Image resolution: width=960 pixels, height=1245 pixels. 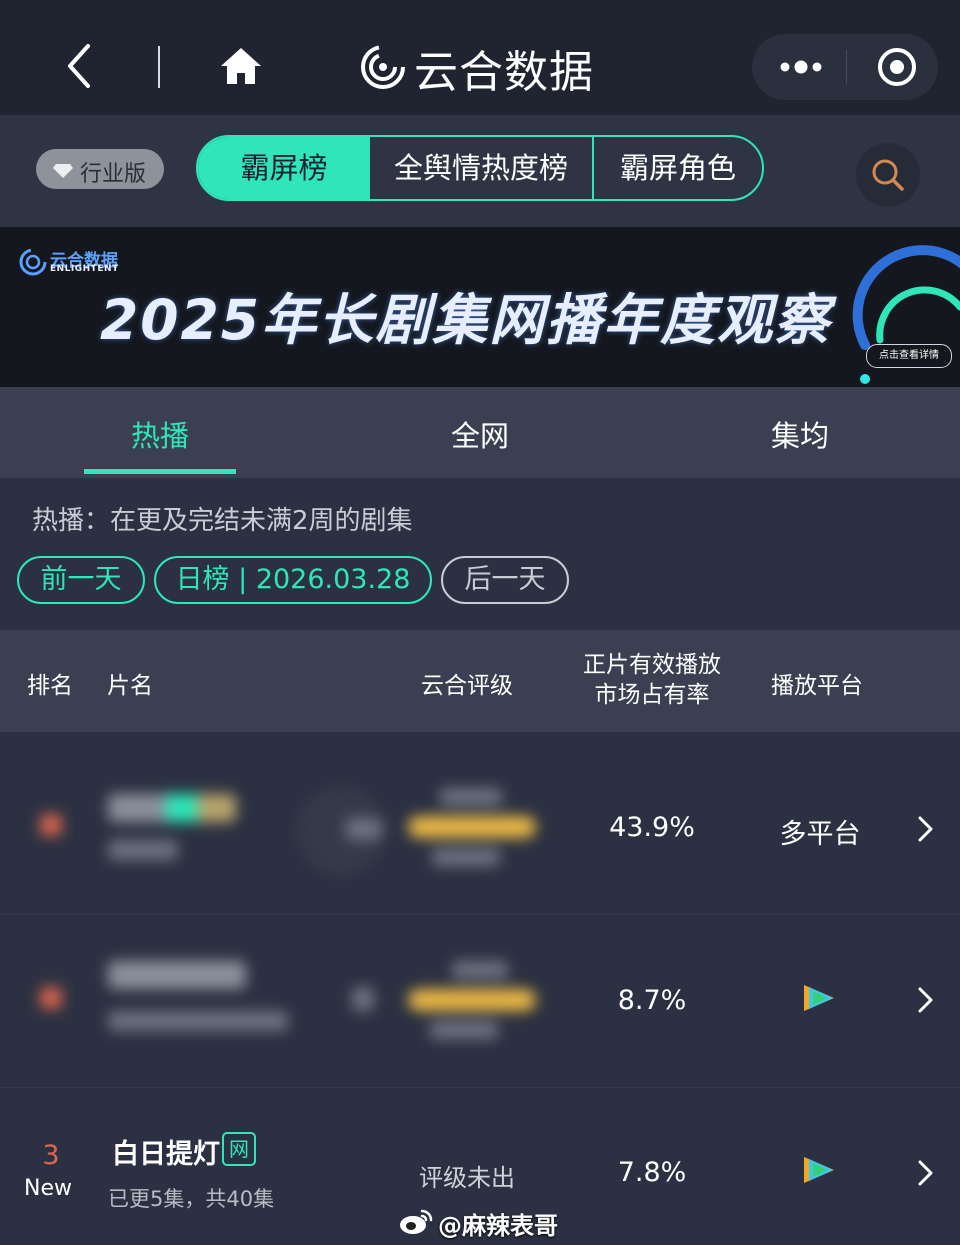 I want to click on close-target-icon, so click(x=897, y=67).